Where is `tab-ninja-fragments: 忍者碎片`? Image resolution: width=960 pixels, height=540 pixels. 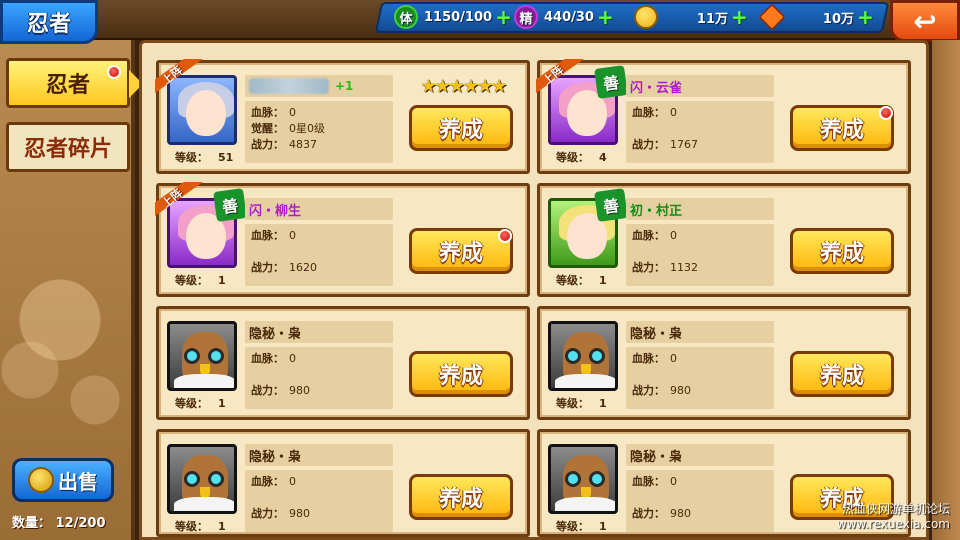
tab-ninja-fragments: 忍者碎片 is located at coordinates (68, 147).